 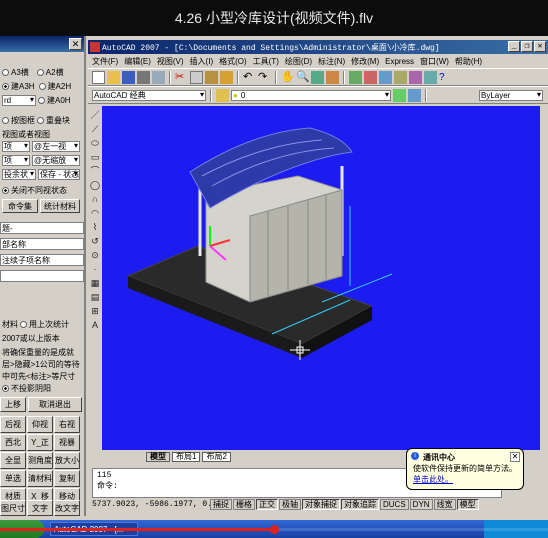 What do you see at coordinates (19, 174) in the screenshot?
I see `projection-combo: 投余状` at bounding box center [19, 174].